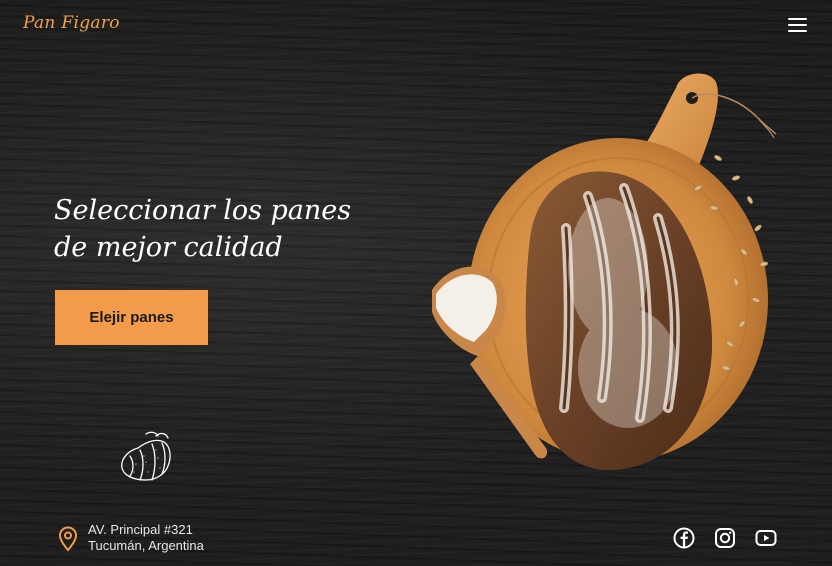 The image size is (832, 566). Describe the element at coordinates (684, 538) in the screenshot. I see `facebook-icon` at that location.